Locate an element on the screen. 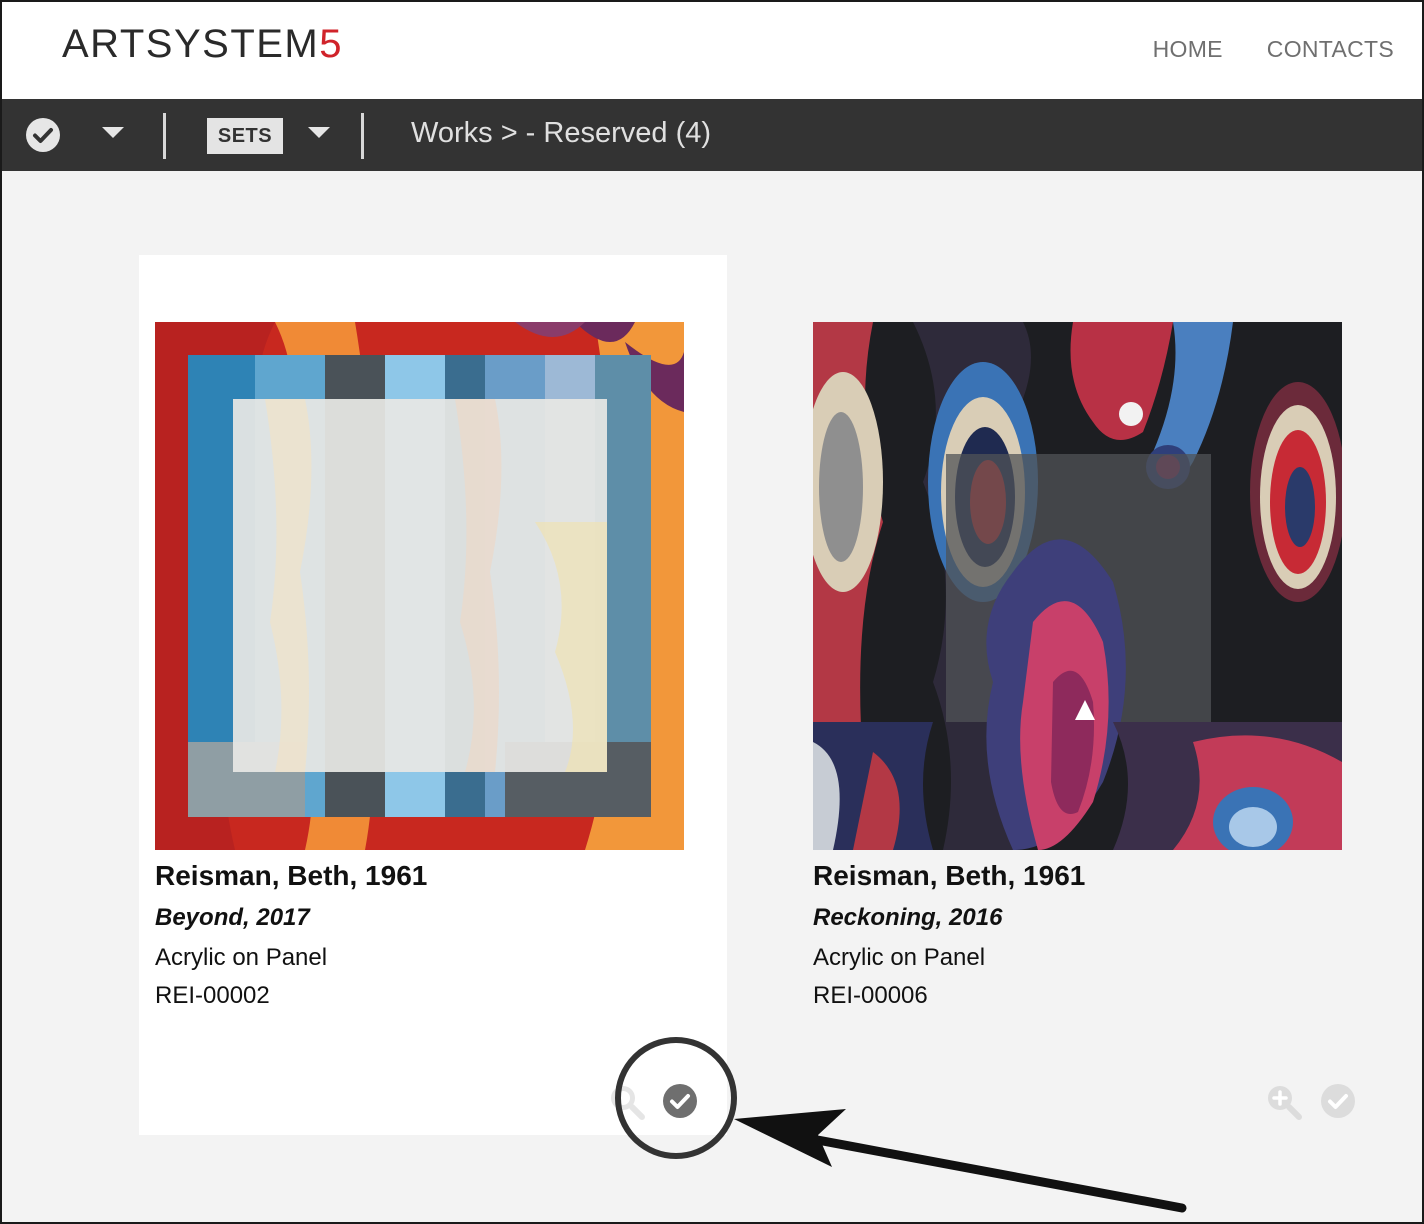 The image size is (1424, 1224). work-title: Reckoning, 2016 is located at coordinates (1093, 918).